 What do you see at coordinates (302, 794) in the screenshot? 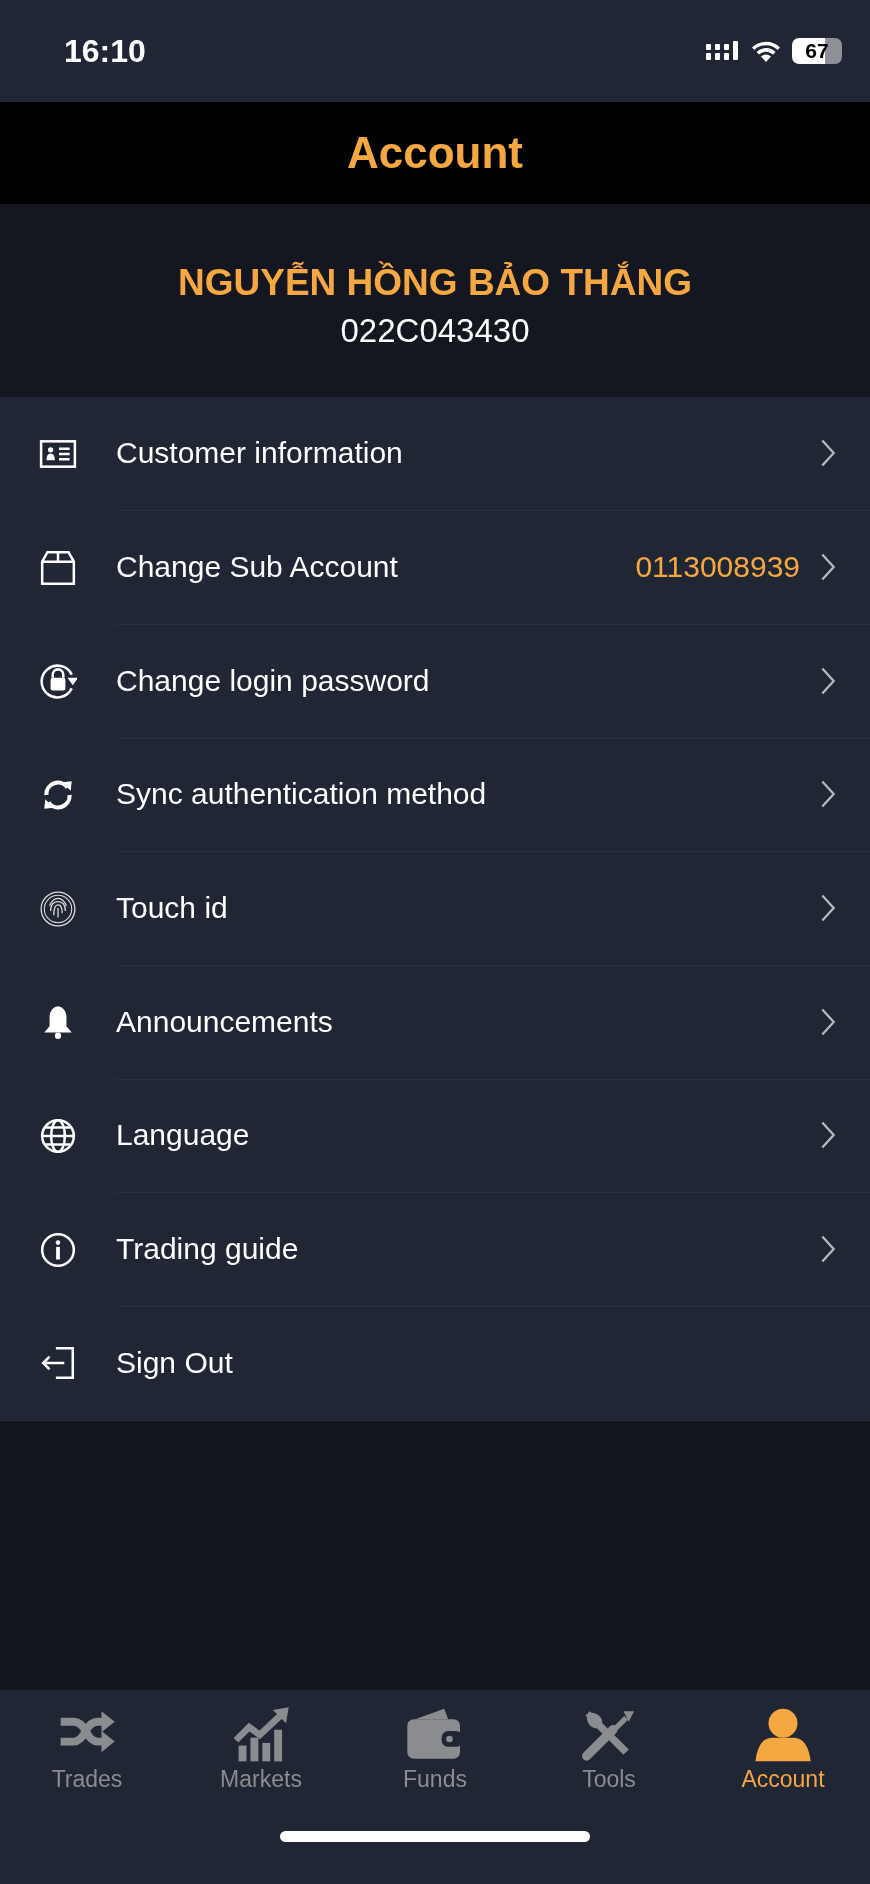
I see `menu-label: Sync authentication method` at bounding box center [302, 794].